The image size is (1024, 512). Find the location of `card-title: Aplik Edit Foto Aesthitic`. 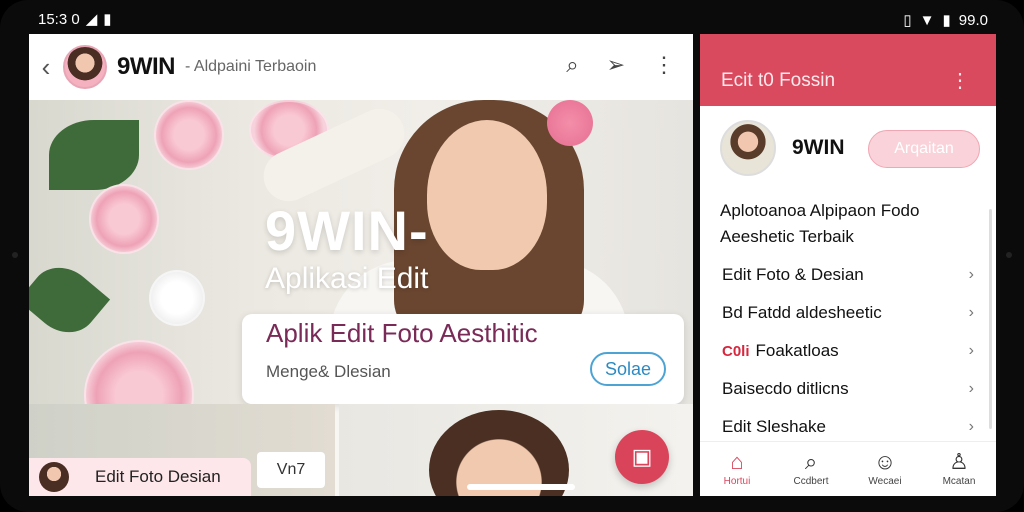

card-title: Aplik Edit Foto Aesthitic is located at coordinates (402, 333).